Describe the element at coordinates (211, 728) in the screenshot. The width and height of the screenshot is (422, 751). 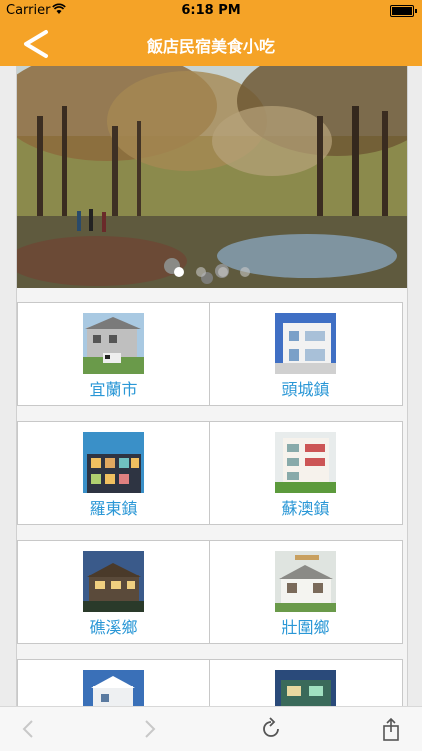
I see `browser-toolbar` at that location.